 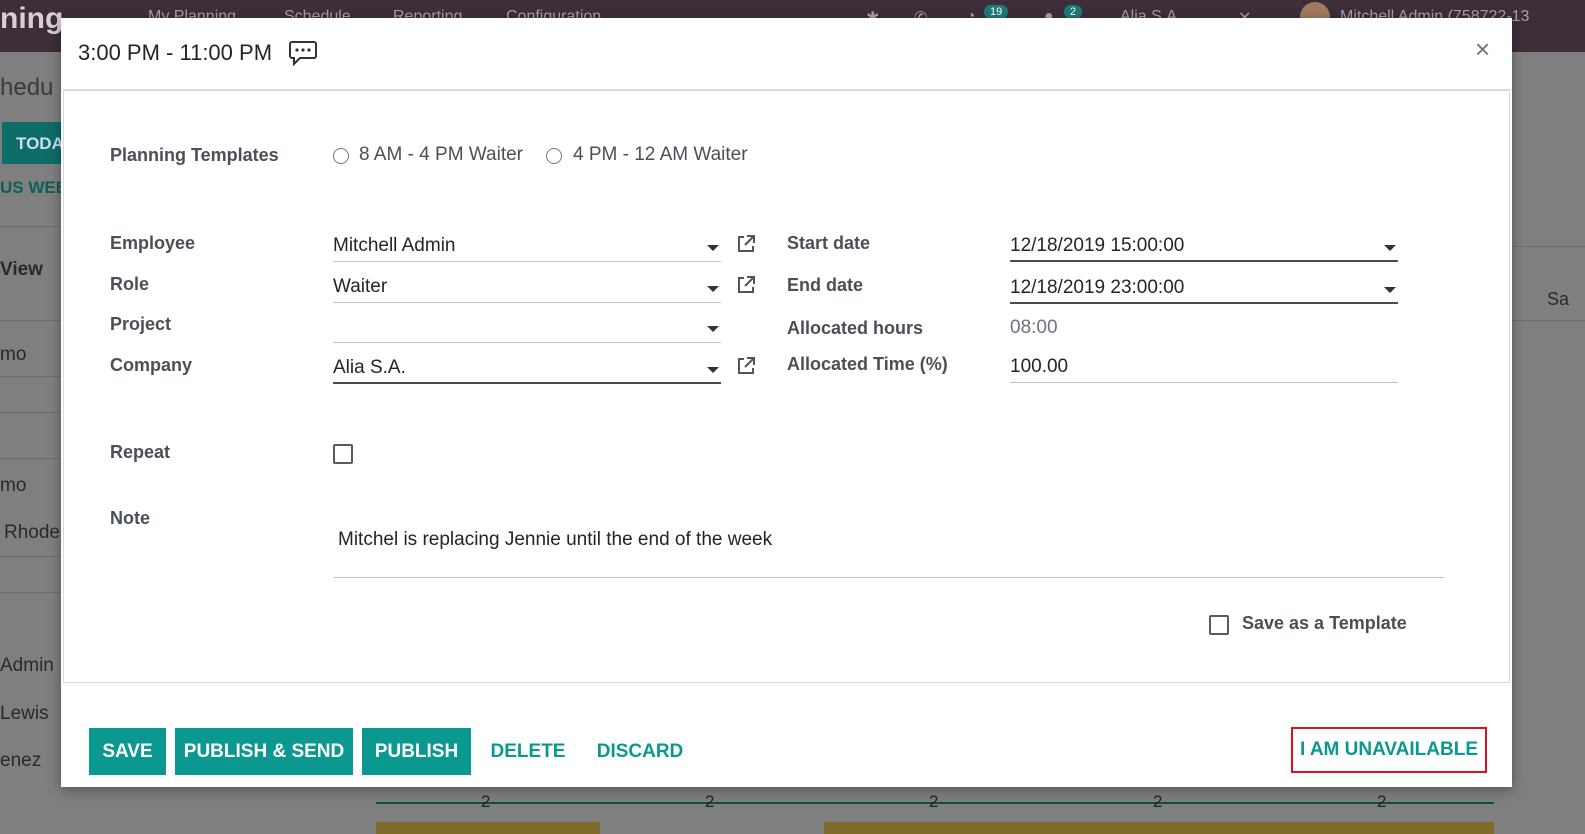 I want to click on day-header-saturday: Sa, so click(x=1558, y=299).